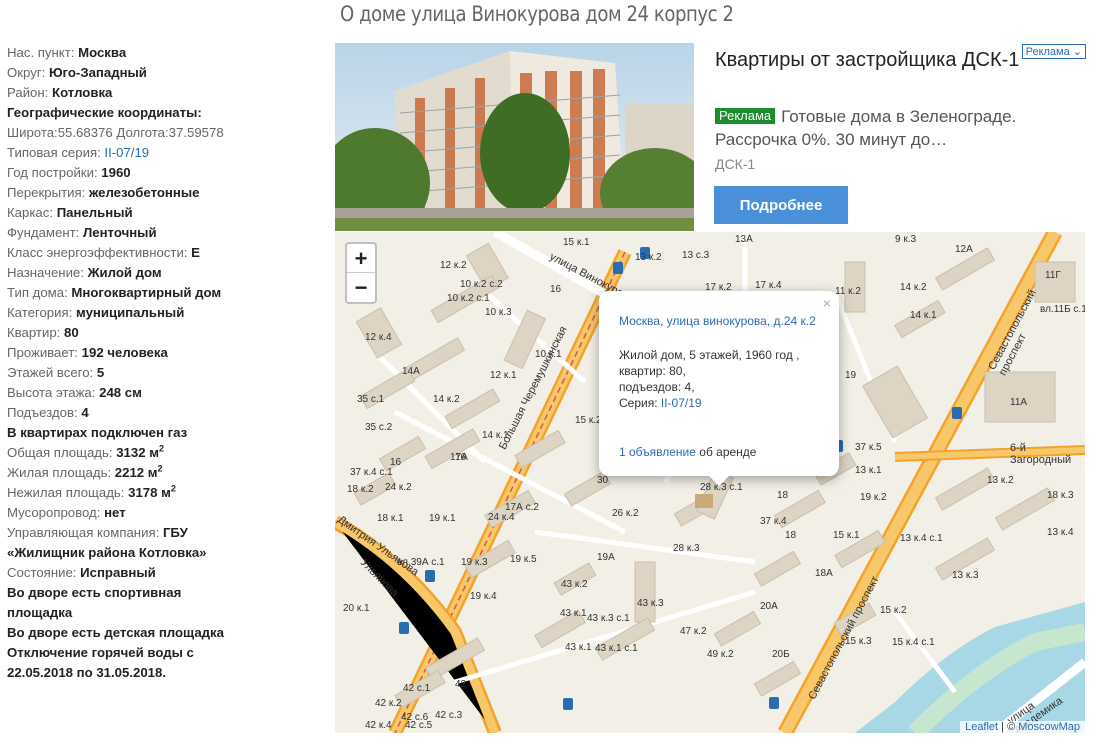 Image resolution: width=1099 pixels, height=738 pixels. Describe the element at coordinates (107, 552) in the screenshot. I see `company-value-b: «Жилищник района Котловка»` at that location.